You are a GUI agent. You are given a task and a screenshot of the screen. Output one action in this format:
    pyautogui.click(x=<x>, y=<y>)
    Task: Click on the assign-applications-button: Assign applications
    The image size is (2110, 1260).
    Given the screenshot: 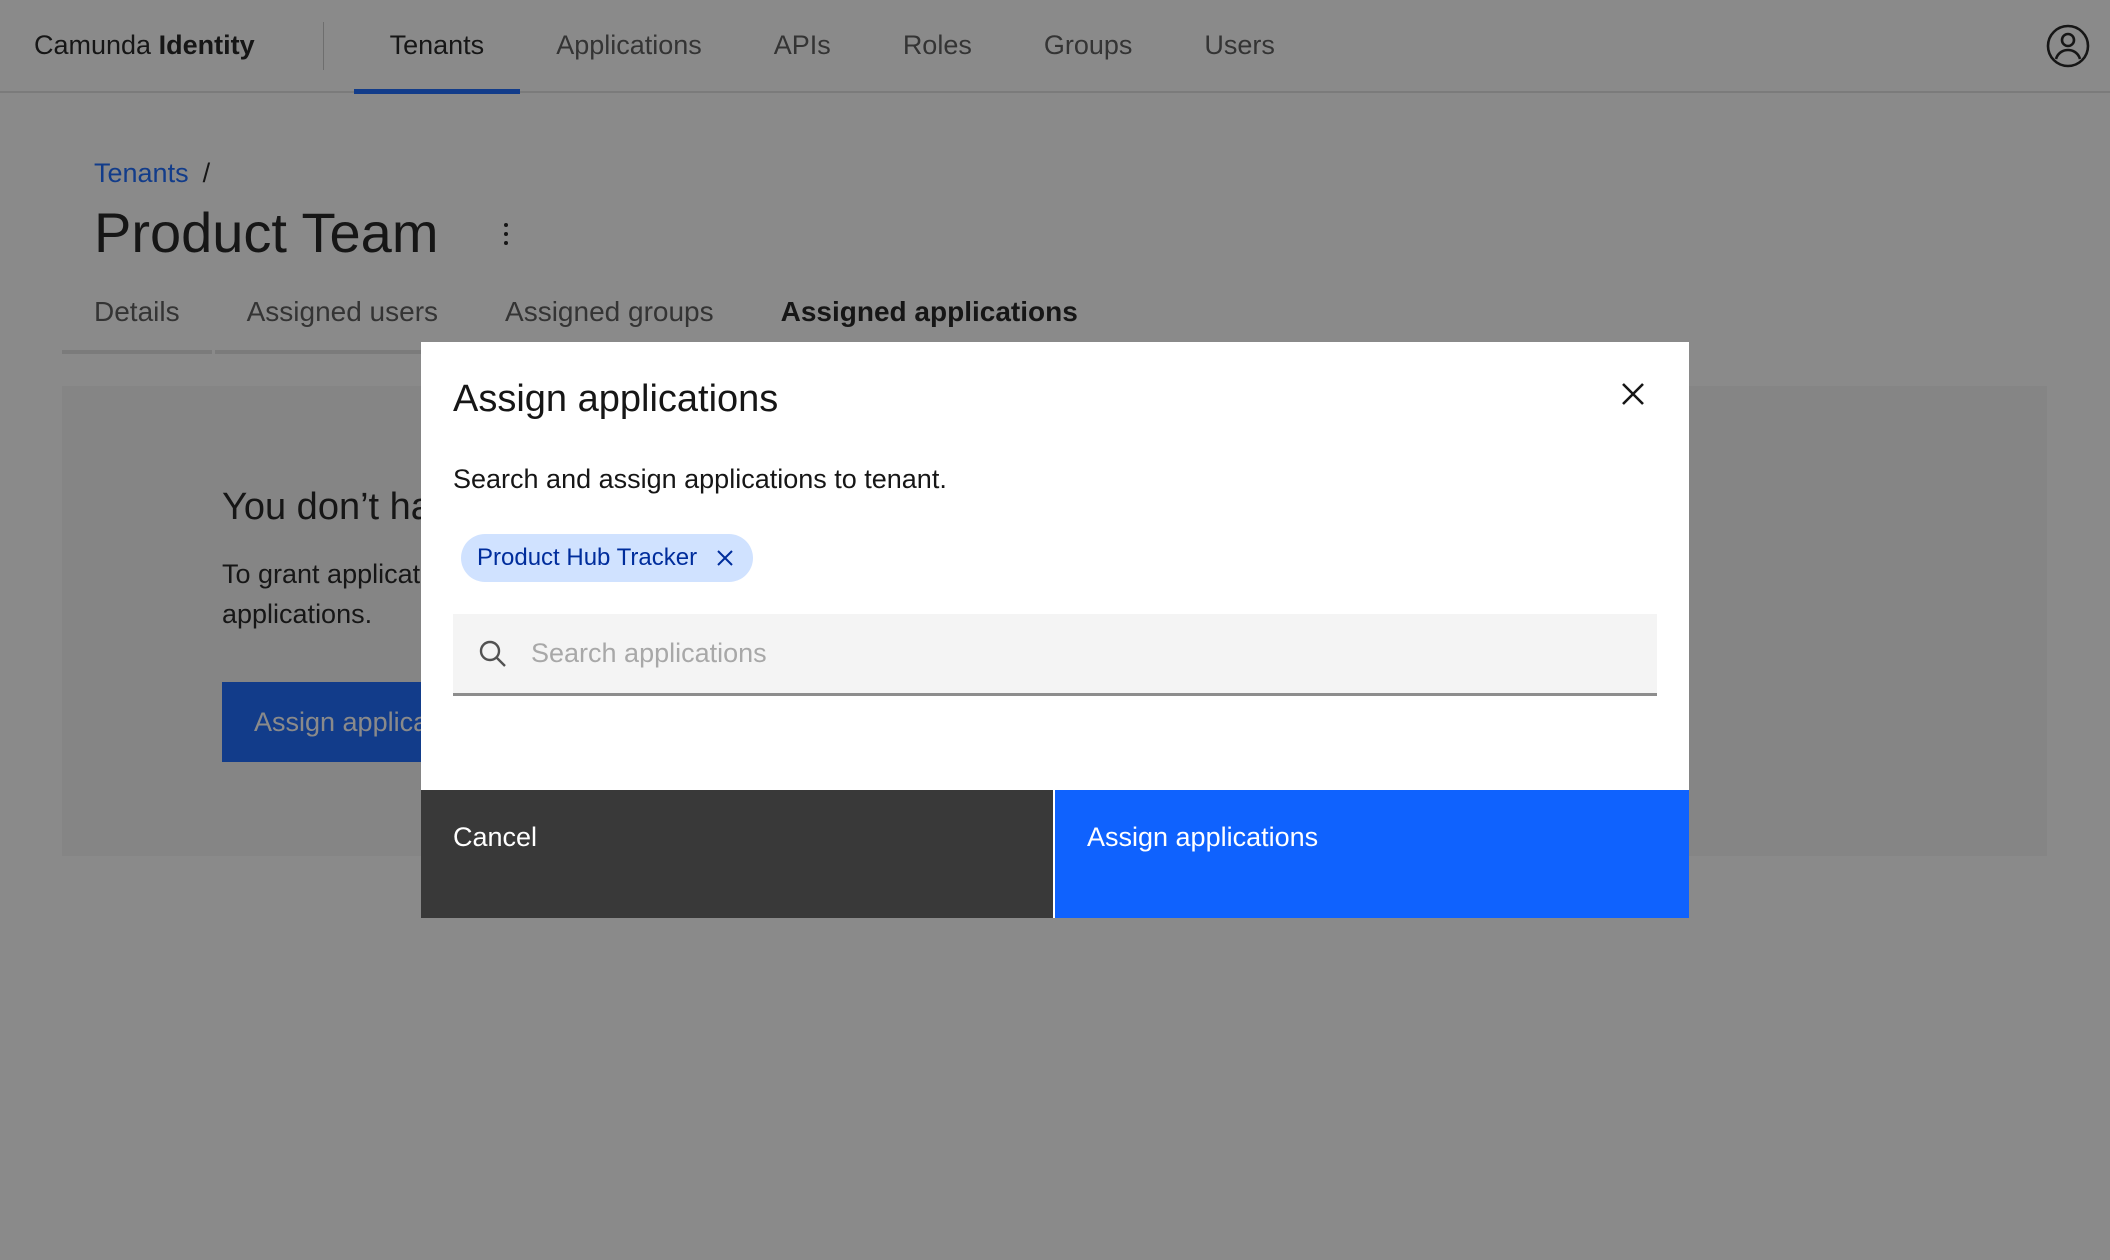 What is the action you would take?
    pyautogui.click(x=1372, y=854)
    